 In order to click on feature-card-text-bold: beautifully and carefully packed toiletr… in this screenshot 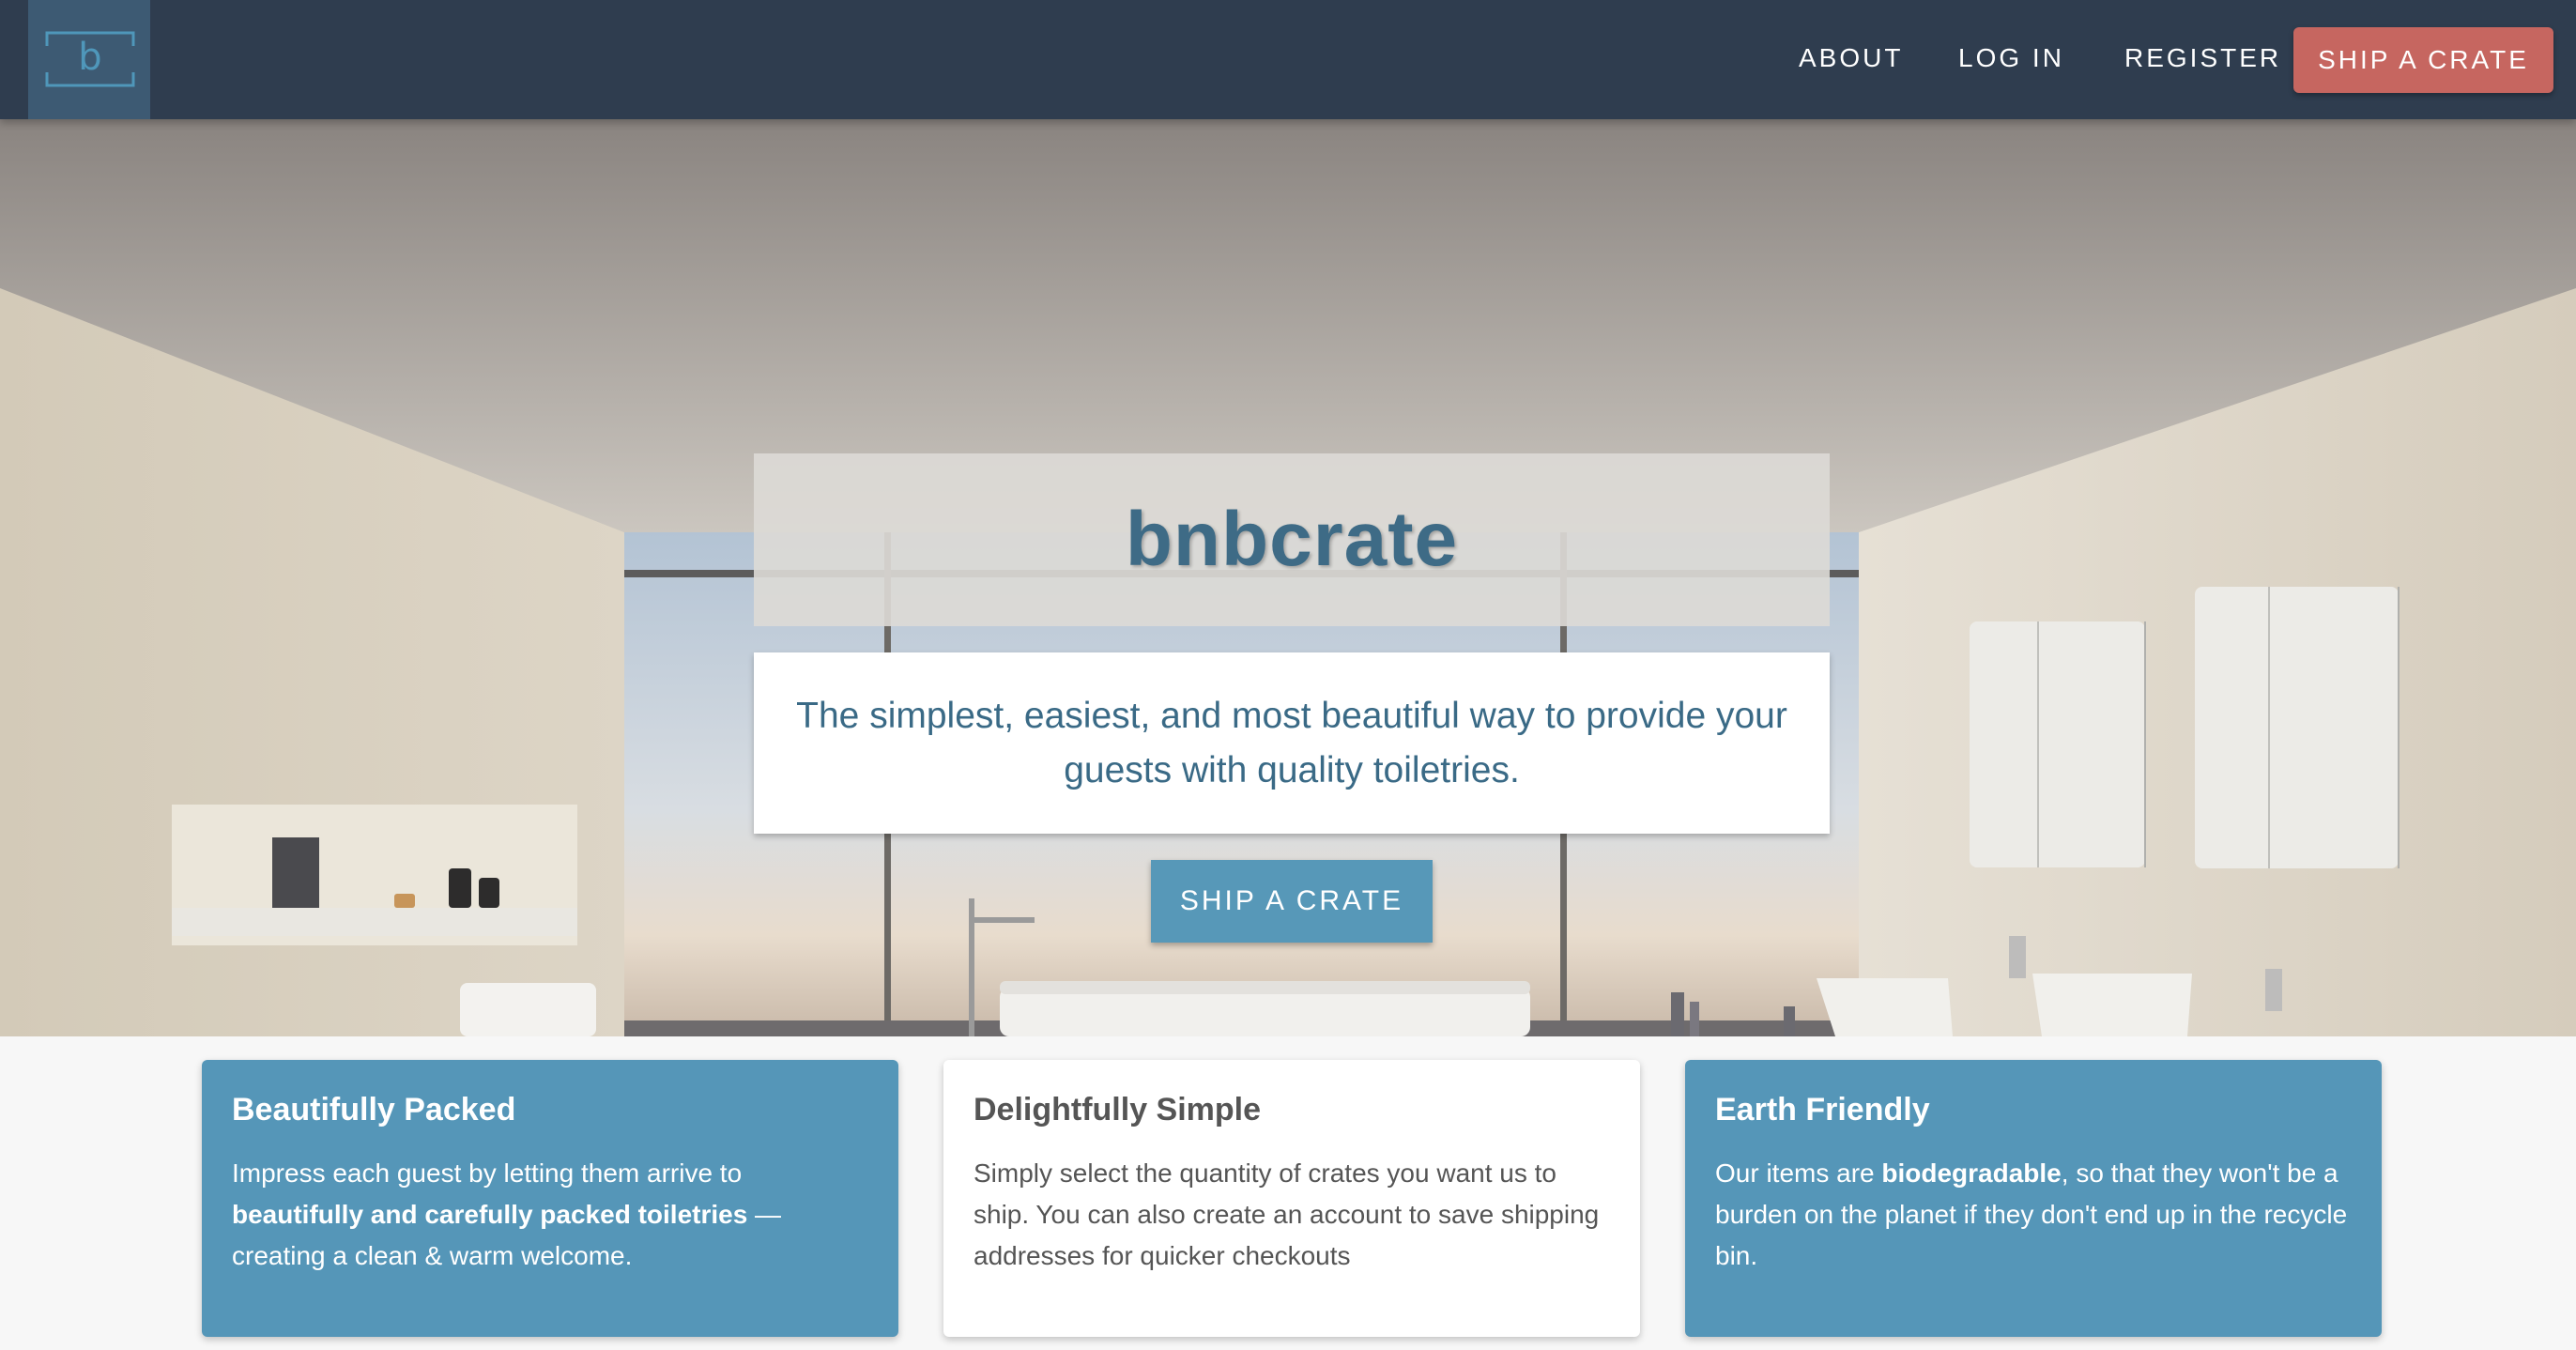, I will do `click(490, 1214)`.